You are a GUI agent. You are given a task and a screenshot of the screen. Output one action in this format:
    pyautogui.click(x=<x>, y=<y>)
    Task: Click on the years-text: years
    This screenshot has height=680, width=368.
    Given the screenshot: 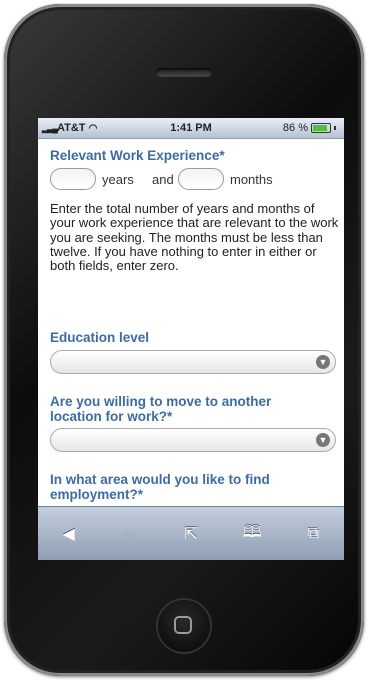 What is the action you would take?
    pyautogui.click(x=118, y=179)
    